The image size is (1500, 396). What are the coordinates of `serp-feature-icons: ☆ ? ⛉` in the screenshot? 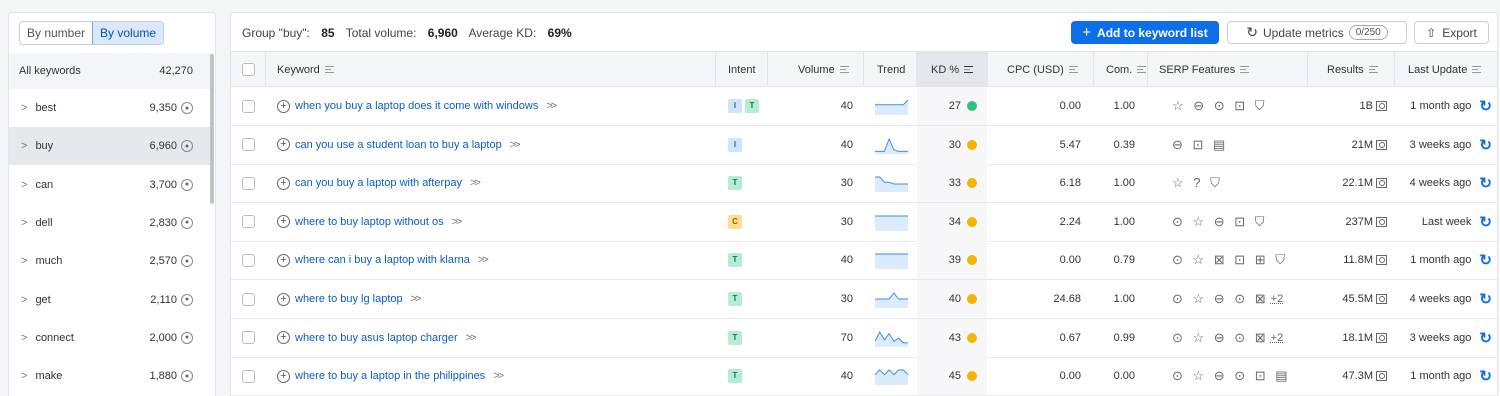 It's located at (1197, 183).